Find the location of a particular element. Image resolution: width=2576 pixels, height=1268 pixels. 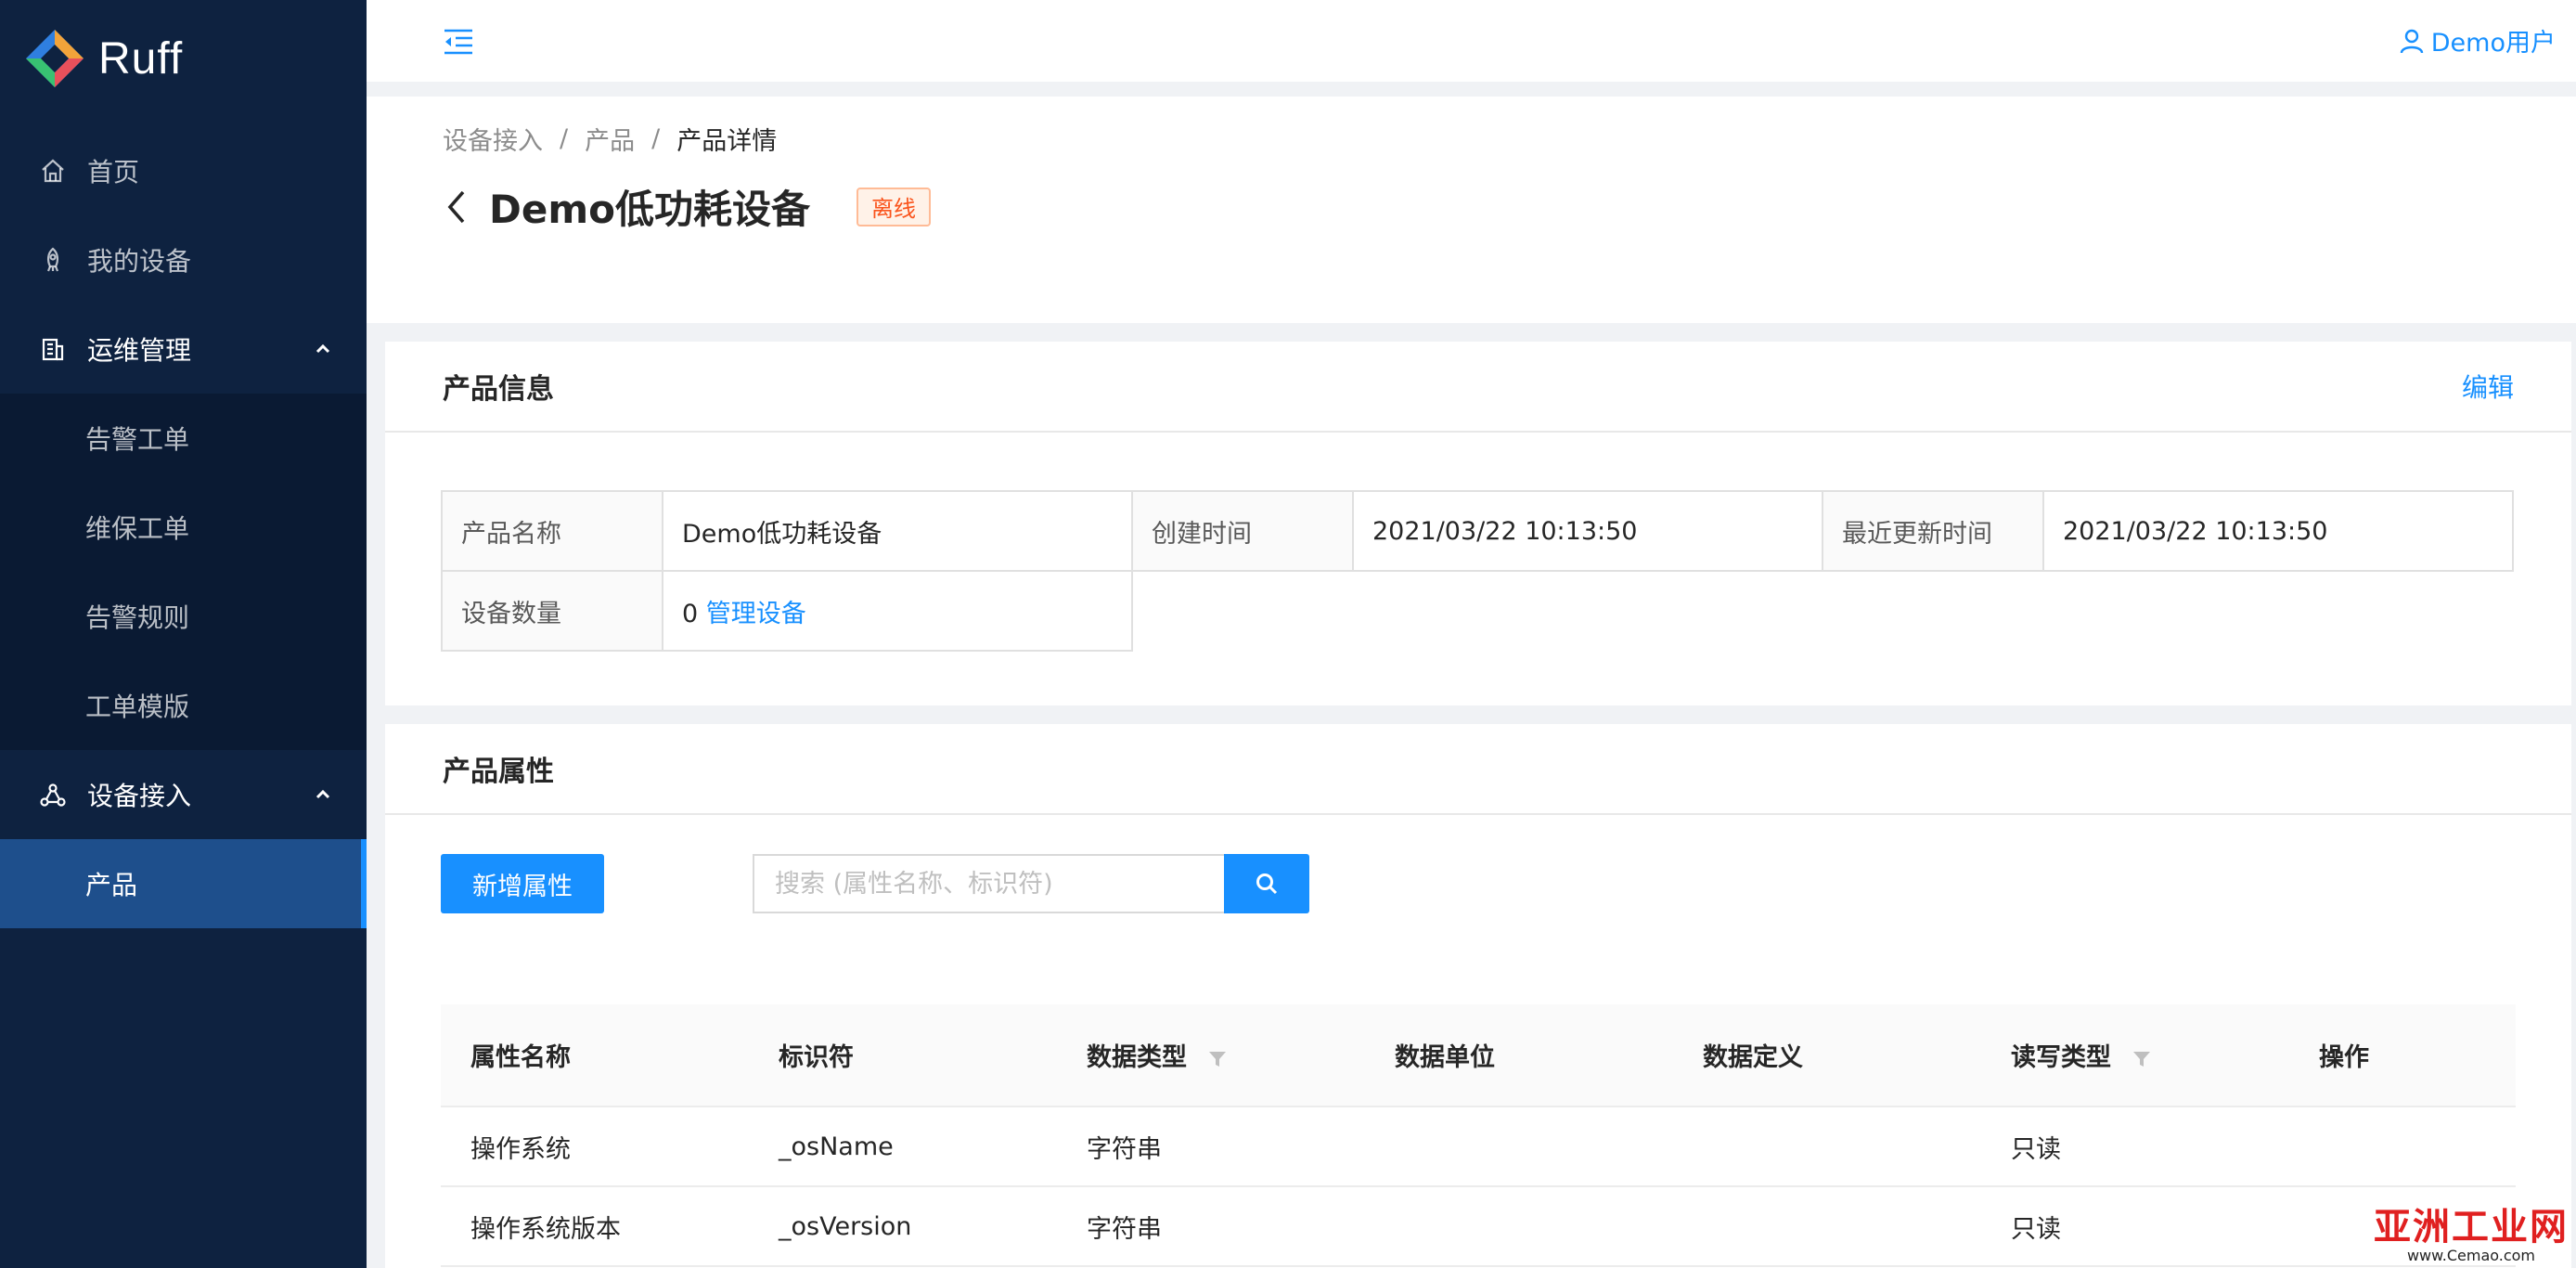

sidebar-item-alarm-orders: 告警工单 is located at coordinates (183, 438).